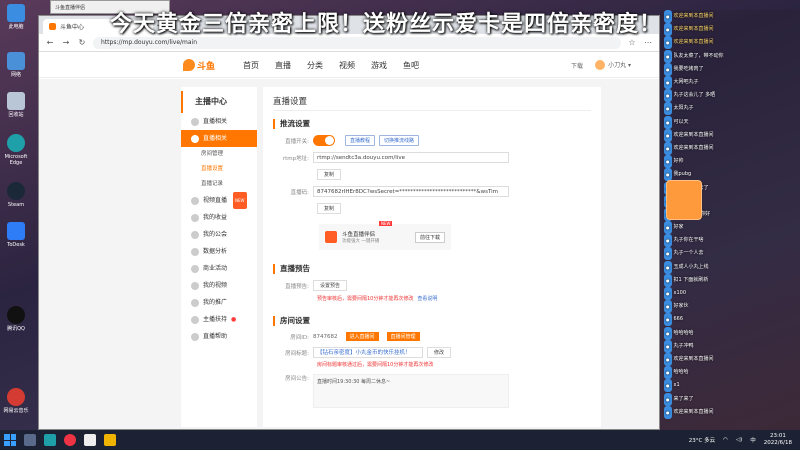  Describe the element at coordinates (632, 42) in the screenshot. I see `star-icon: ☆` at that location.